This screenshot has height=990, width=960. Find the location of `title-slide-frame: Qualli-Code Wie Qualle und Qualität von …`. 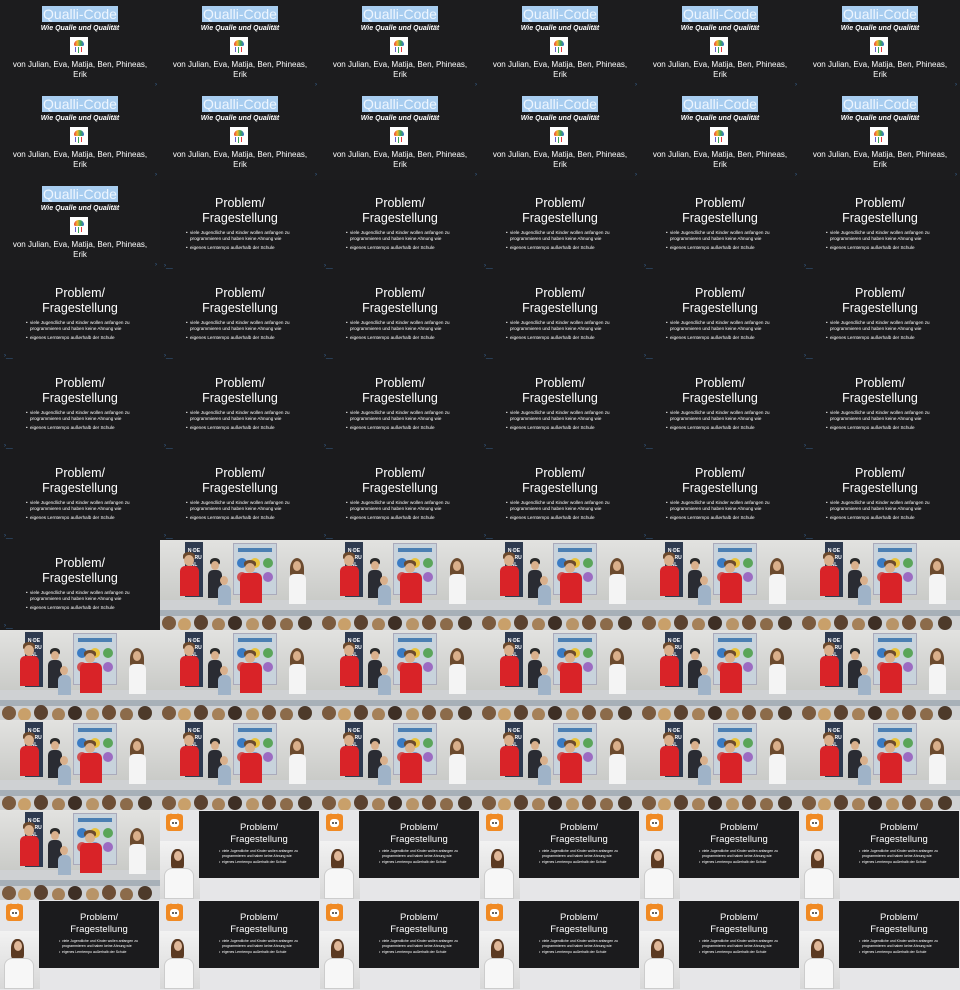

title-slide-frame: Qualli-Code Wie Qualle und Qualität von … is located at coordinates (240, 45).